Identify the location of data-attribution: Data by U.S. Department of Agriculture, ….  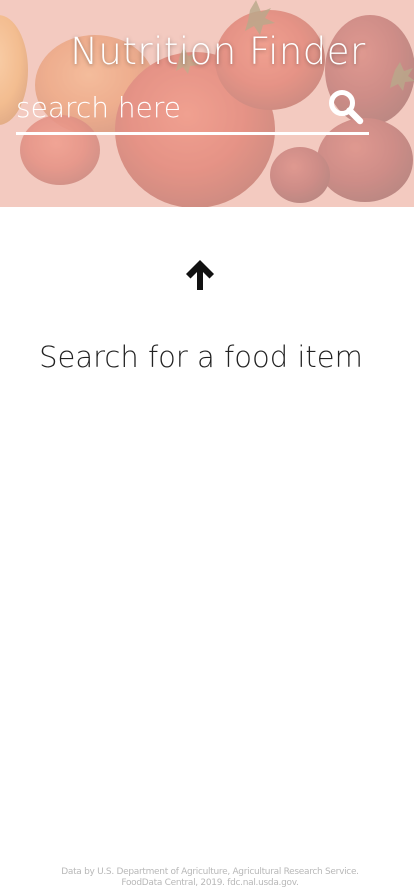
(210, 878).